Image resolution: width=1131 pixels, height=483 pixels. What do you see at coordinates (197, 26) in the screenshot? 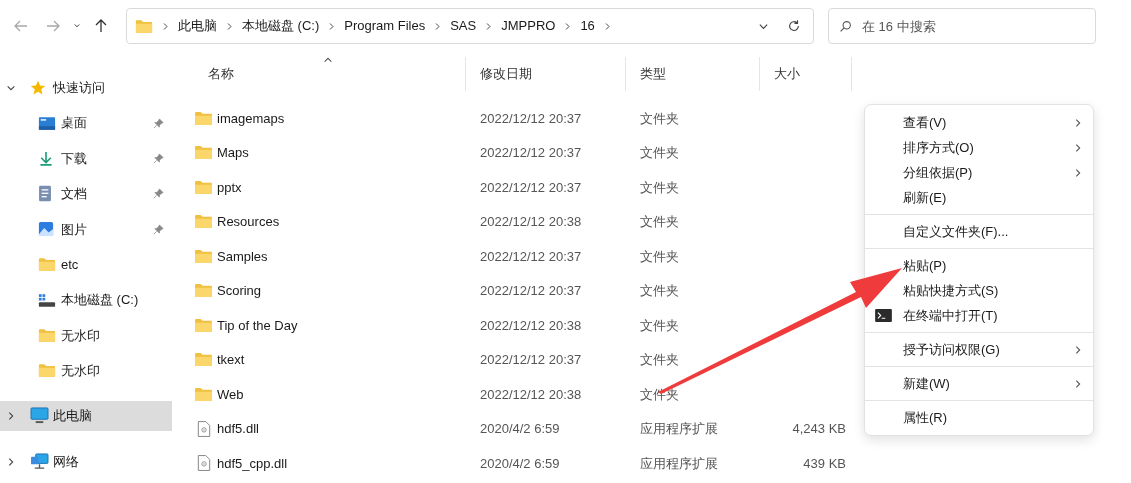
I see `breadcrumb-item: 此电脑` at bounding box center [197, 26].